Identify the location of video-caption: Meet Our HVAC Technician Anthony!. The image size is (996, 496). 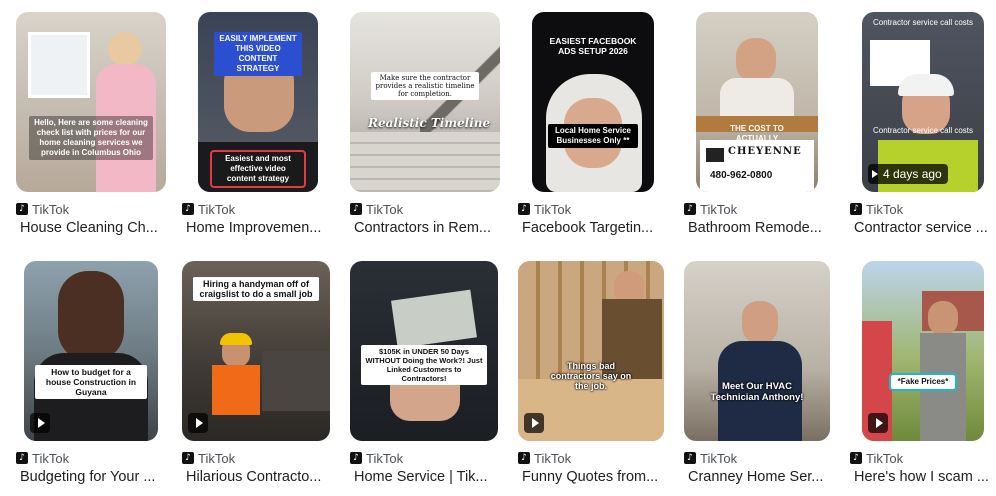
(757, 392).